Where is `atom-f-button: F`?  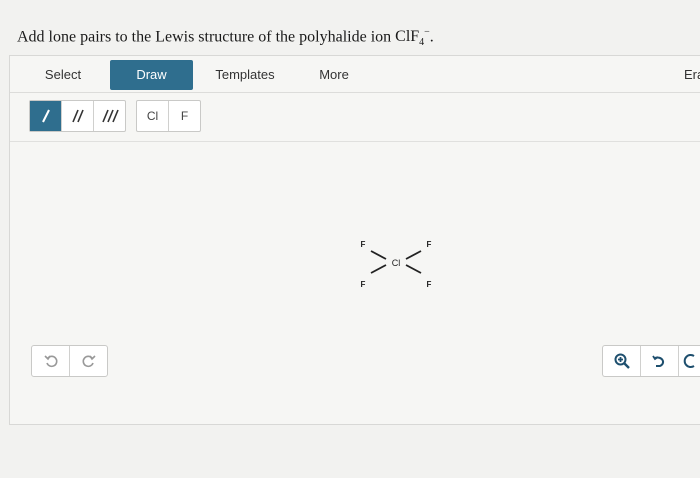 atom-f-button: F is located at coordinates (184, 116).